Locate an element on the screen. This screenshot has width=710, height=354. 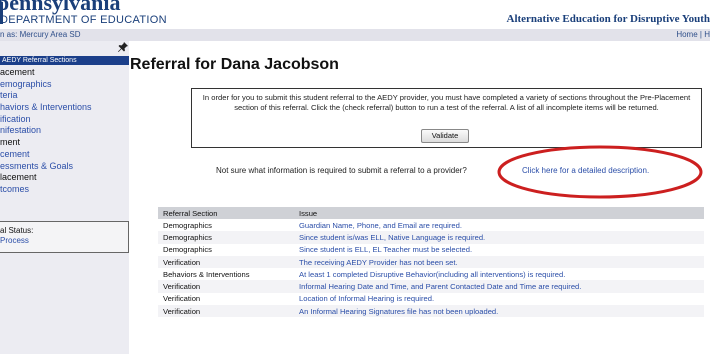
validate-button: Validate is located at coordinates (445, 136).